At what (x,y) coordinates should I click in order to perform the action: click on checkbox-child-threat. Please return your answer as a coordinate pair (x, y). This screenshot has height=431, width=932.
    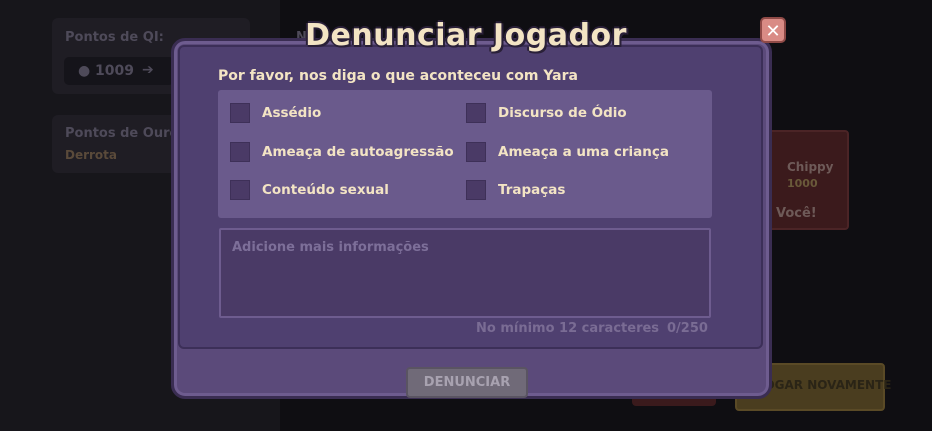
    Looking at the image, I should click on (476, 152).